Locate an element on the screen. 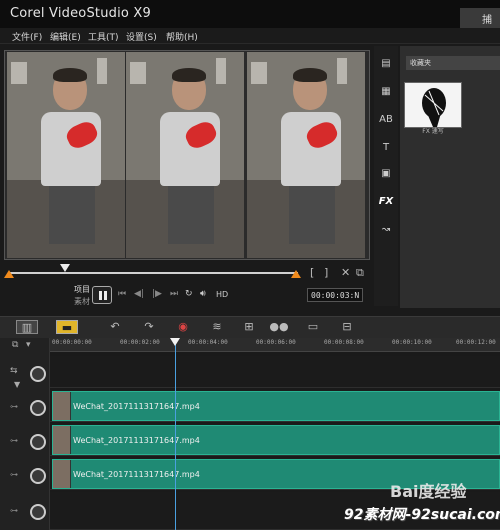 The width and height of the screenshot is (500, 530). pause-icon is located at coordinates (100, 295).